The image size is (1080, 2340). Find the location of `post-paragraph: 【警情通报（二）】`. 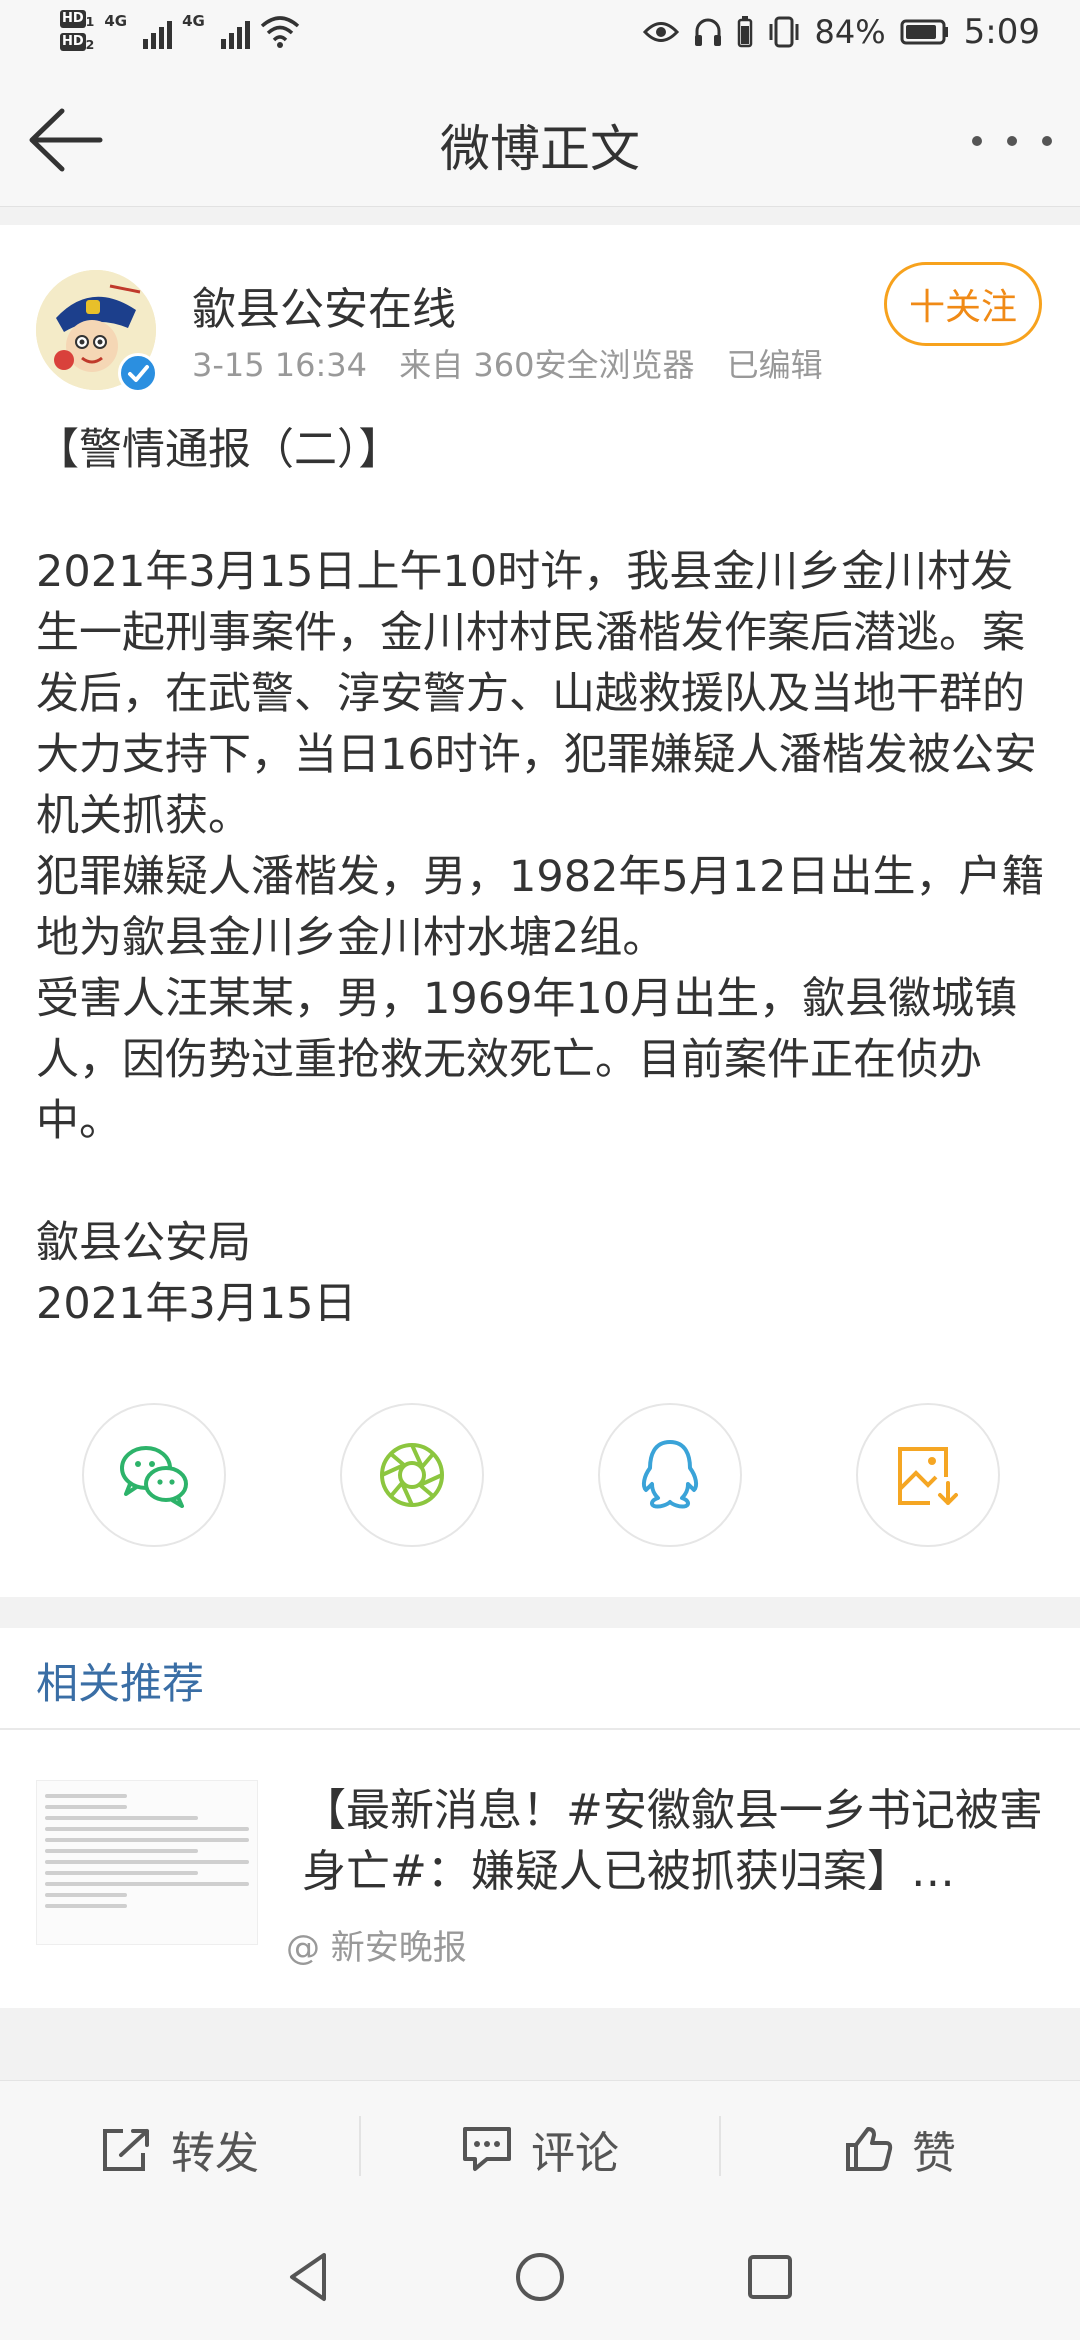

post-paragraph: 【警情通报（二）】 is located at coordinates (219, 450).